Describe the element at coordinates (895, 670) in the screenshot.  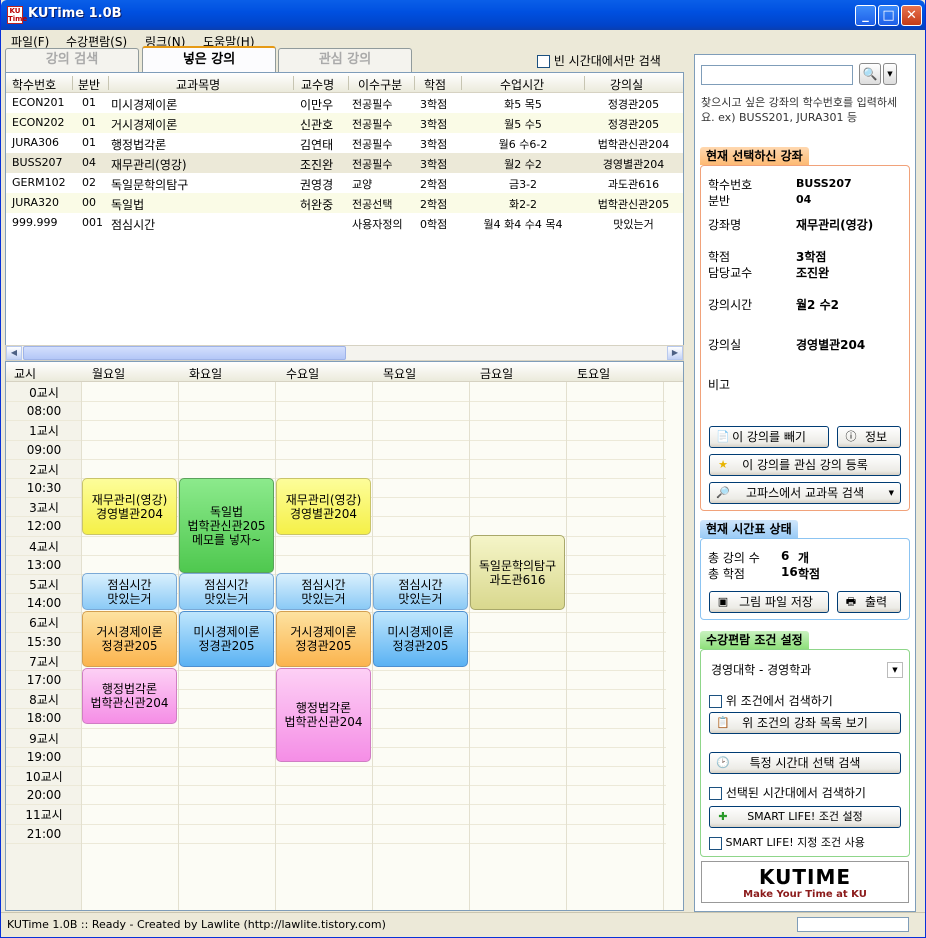
I see `chevron-down-icon: ▼` at that location.